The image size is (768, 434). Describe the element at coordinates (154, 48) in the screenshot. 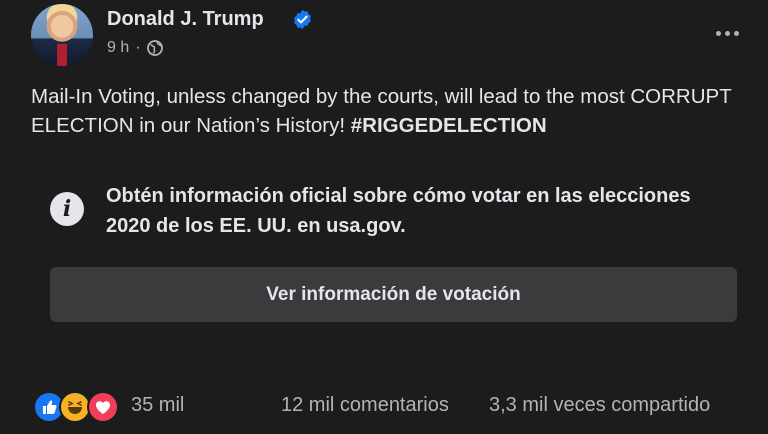

I see `globe-icon` at that location.